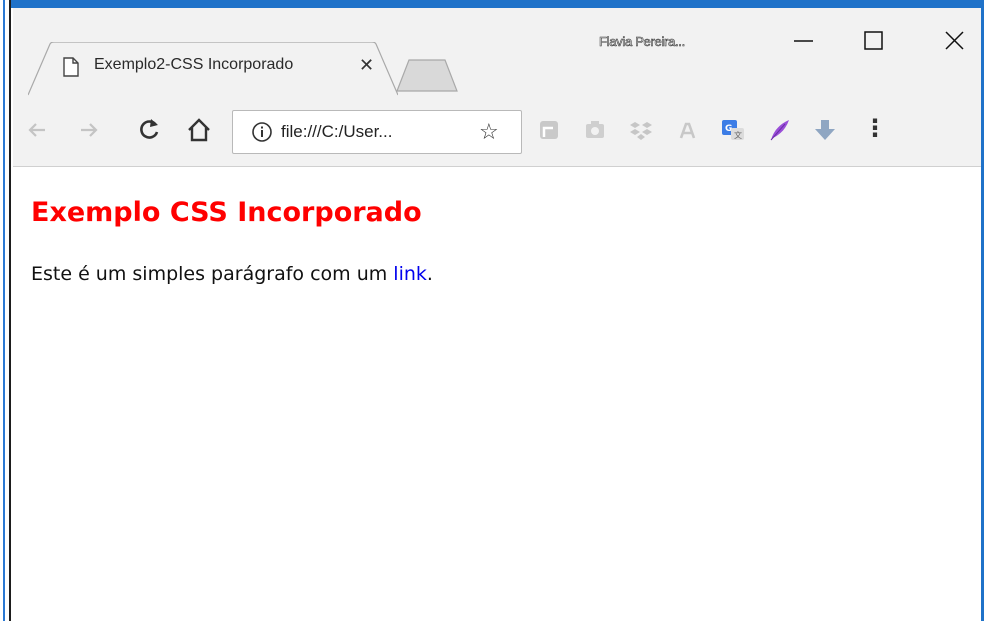  What do you see at coordinates (410, 274) in the screenshot?
I see `page-link: link` at bounding box center [410, 274].